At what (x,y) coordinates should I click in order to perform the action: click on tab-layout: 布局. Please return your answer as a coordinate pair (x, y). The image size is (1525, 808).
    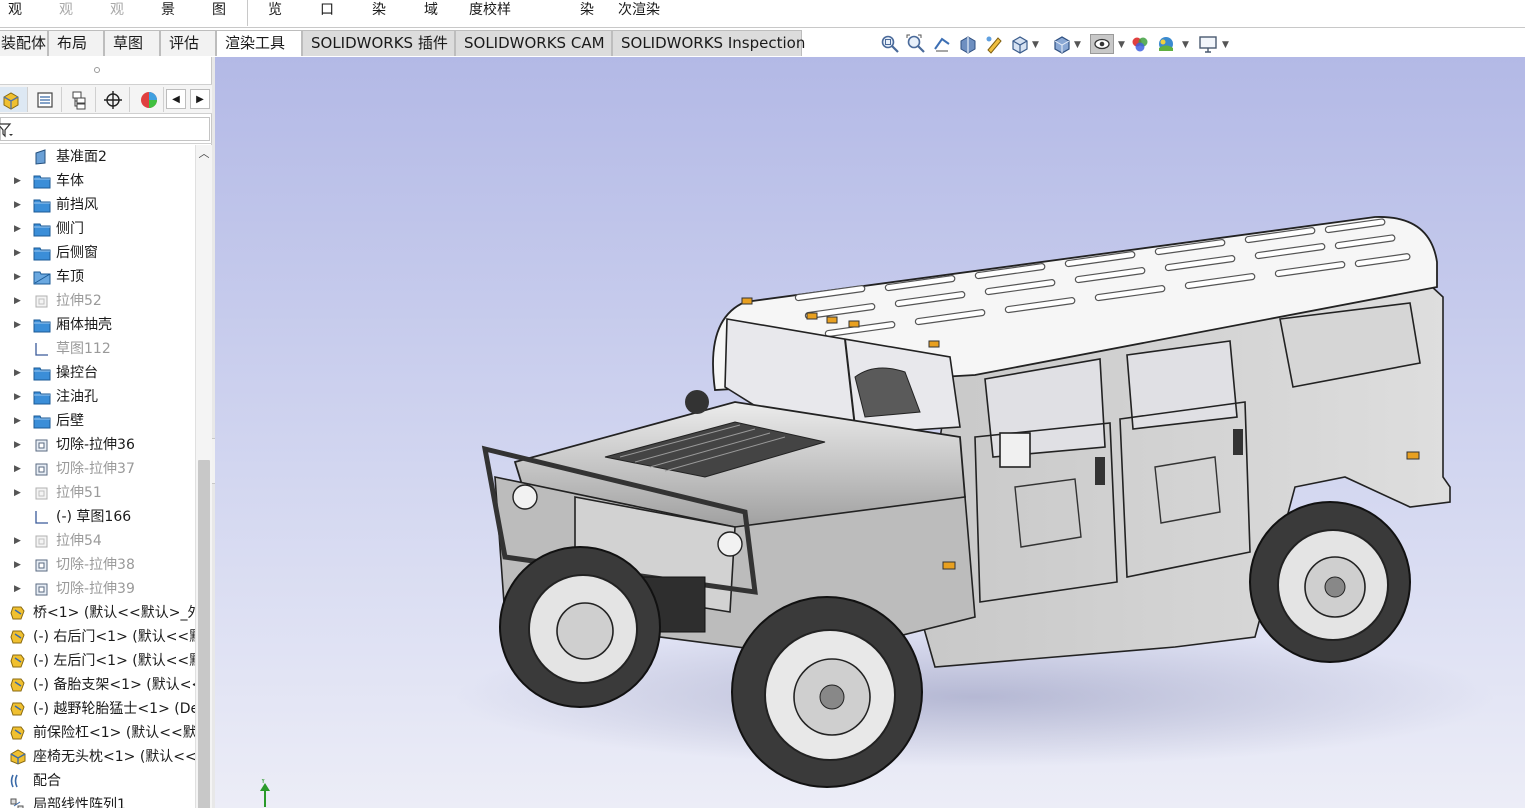
    Looking at the image, I should click on (76, 43).